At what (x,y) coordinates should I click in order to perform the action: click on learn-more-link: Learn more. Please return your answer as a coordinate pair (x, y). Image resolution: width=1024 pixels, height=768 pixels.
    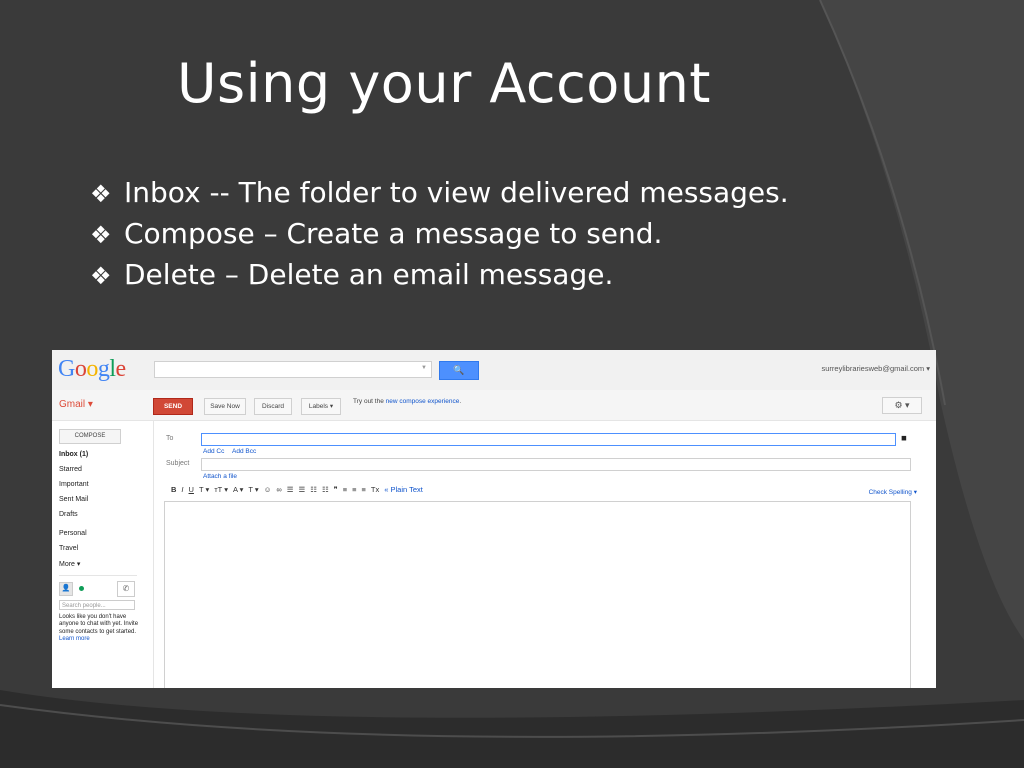
    Looking at the image, I should click on (74, 639).